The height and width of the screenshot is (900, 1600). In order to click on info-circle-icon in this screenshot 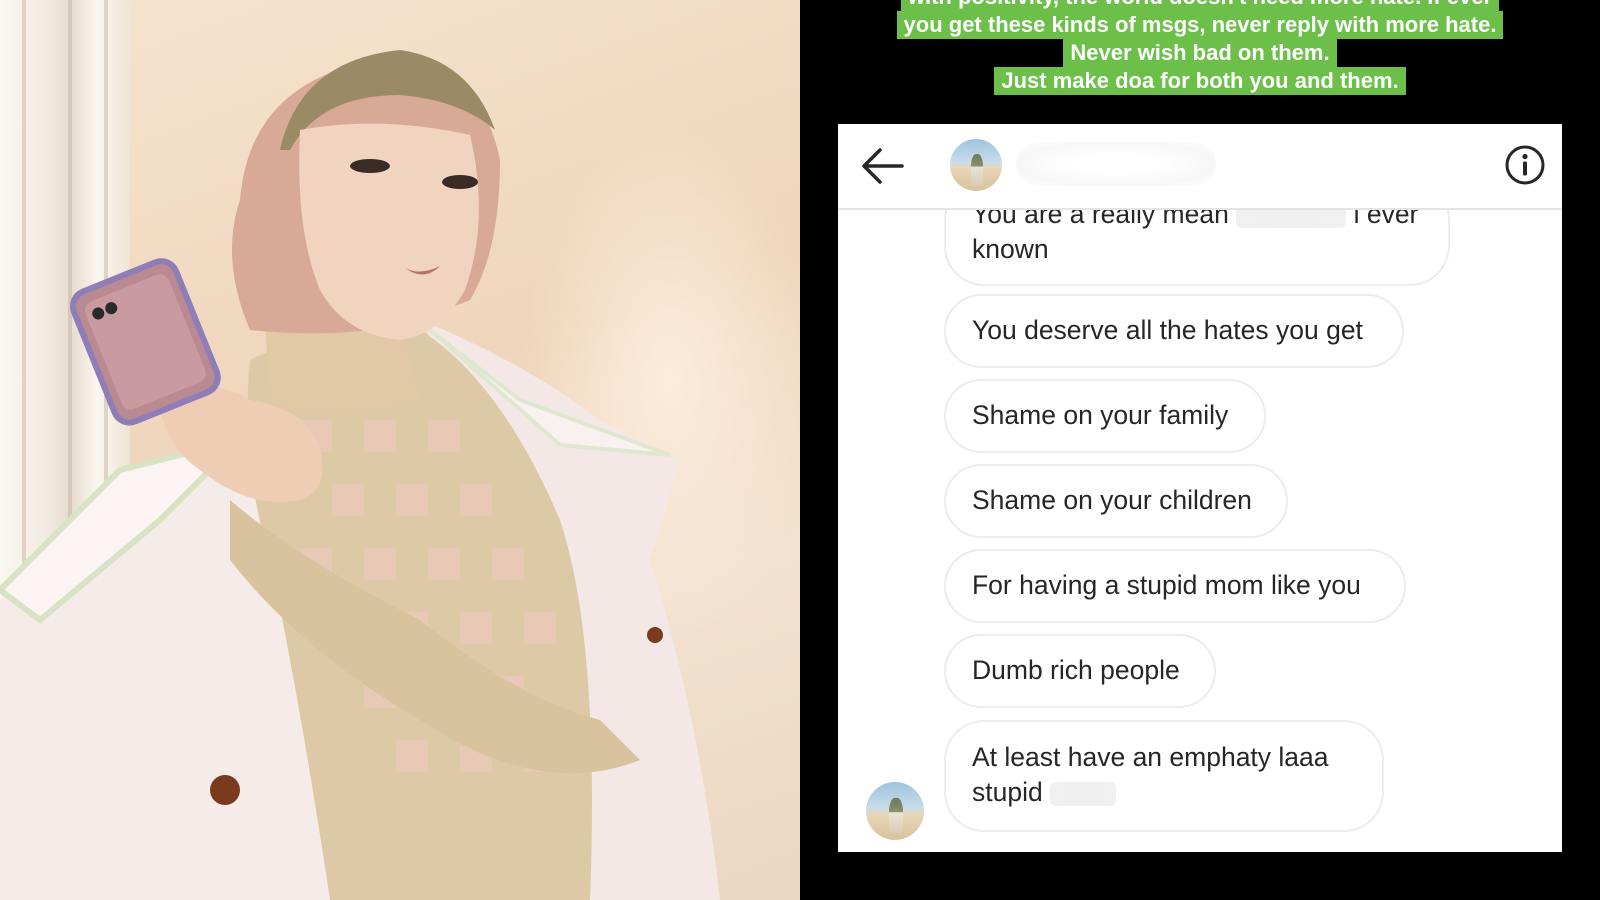, I will do `click(1525, 165)`.